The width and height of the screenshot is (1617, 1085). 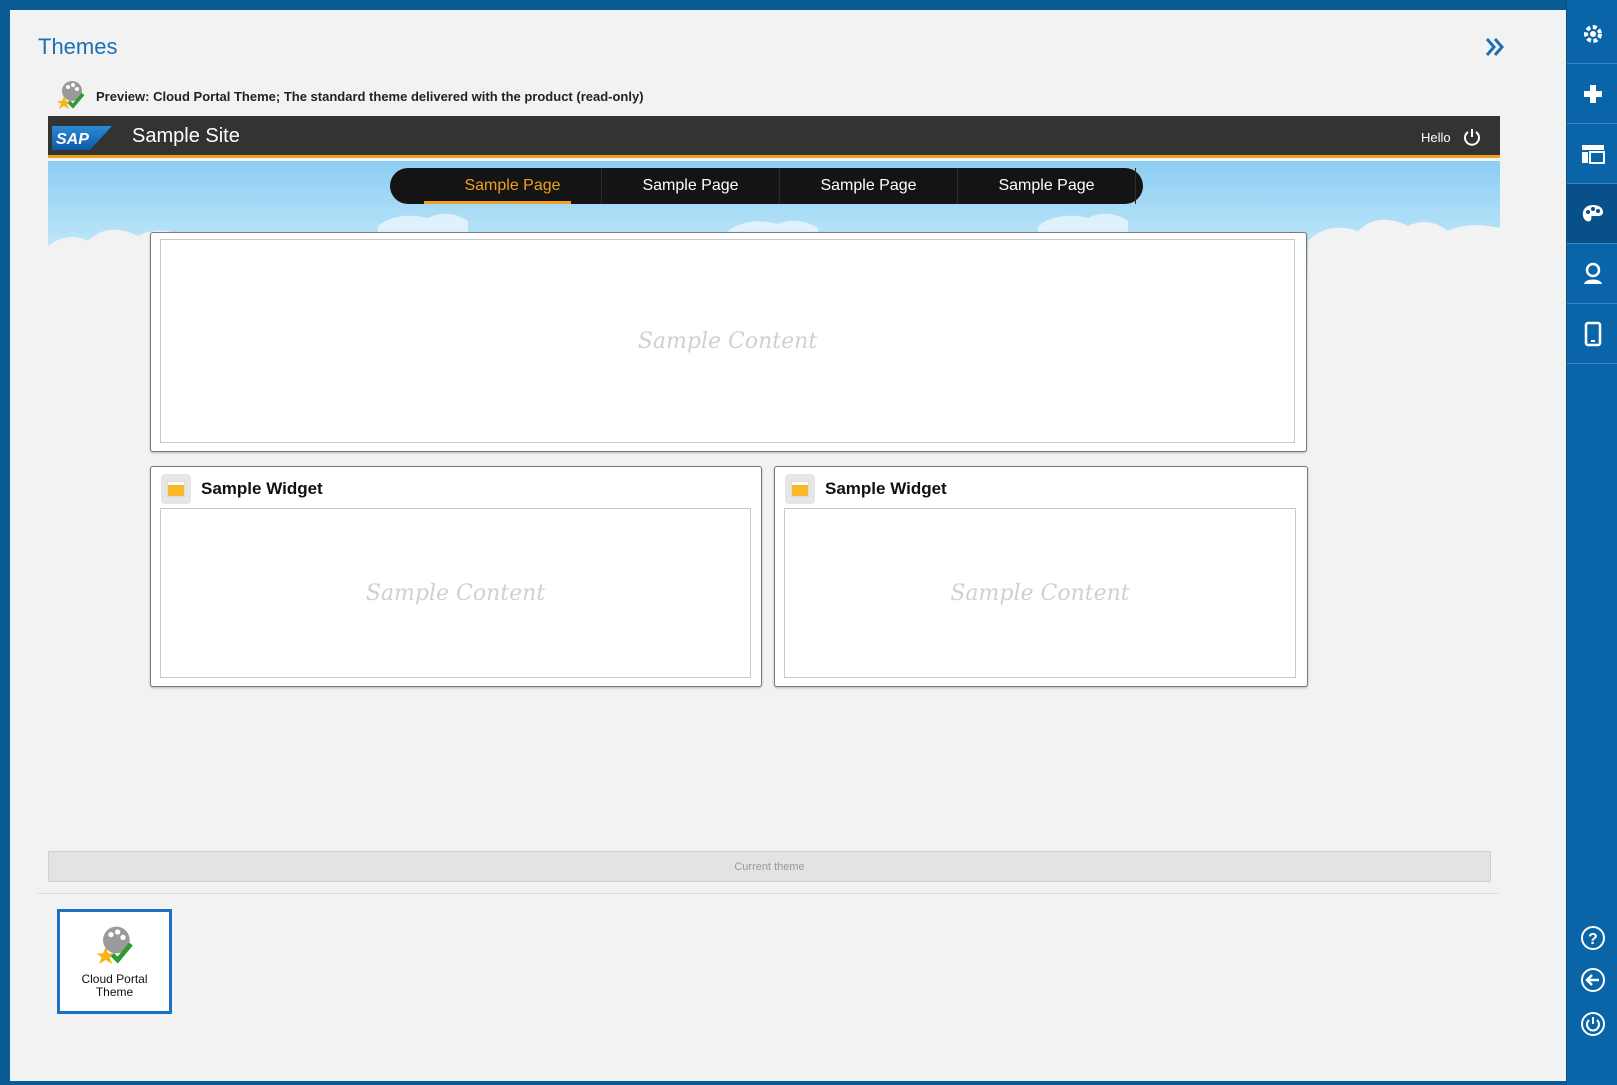 What do you see at coordinates (1592, 274) in the screenshot?
I see `user-icon` at bounding box center [1592, 274].